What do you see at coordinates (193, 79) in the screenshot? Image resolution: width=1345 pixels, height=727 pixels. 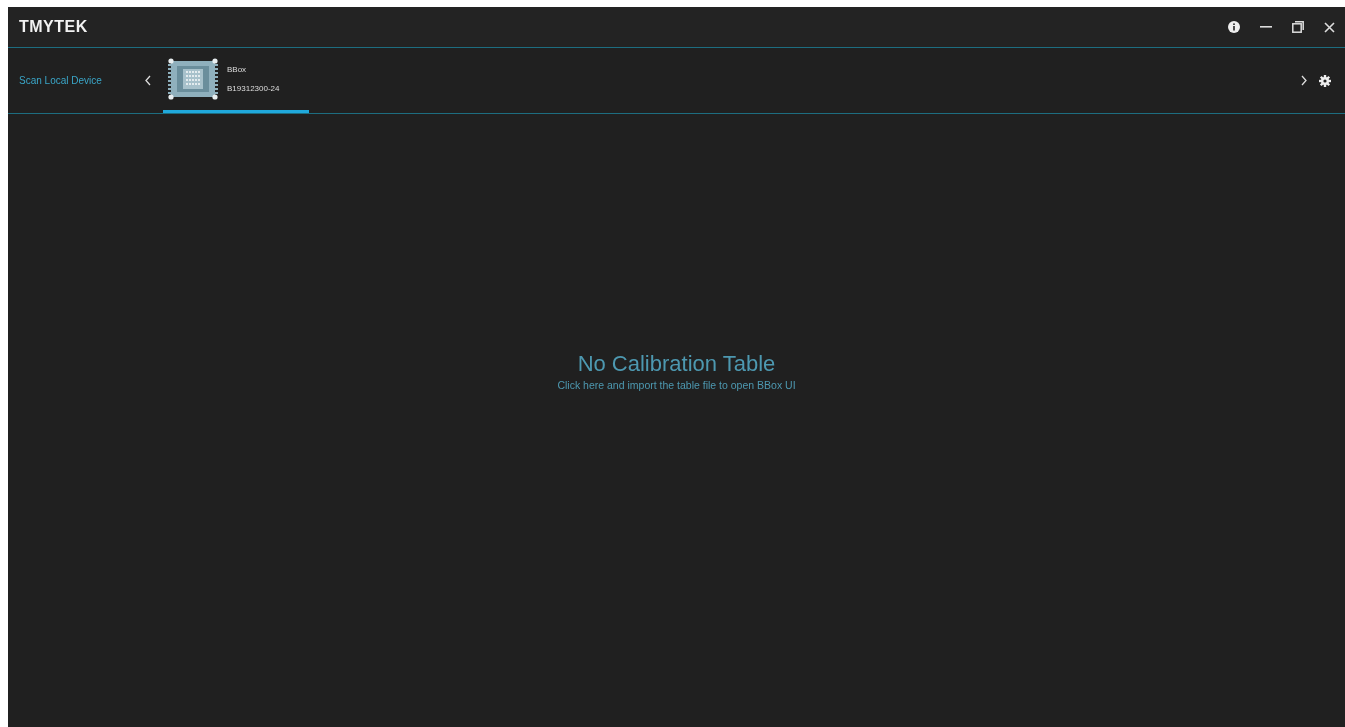 I see `chip-icon` at bounding box center [193, 79].